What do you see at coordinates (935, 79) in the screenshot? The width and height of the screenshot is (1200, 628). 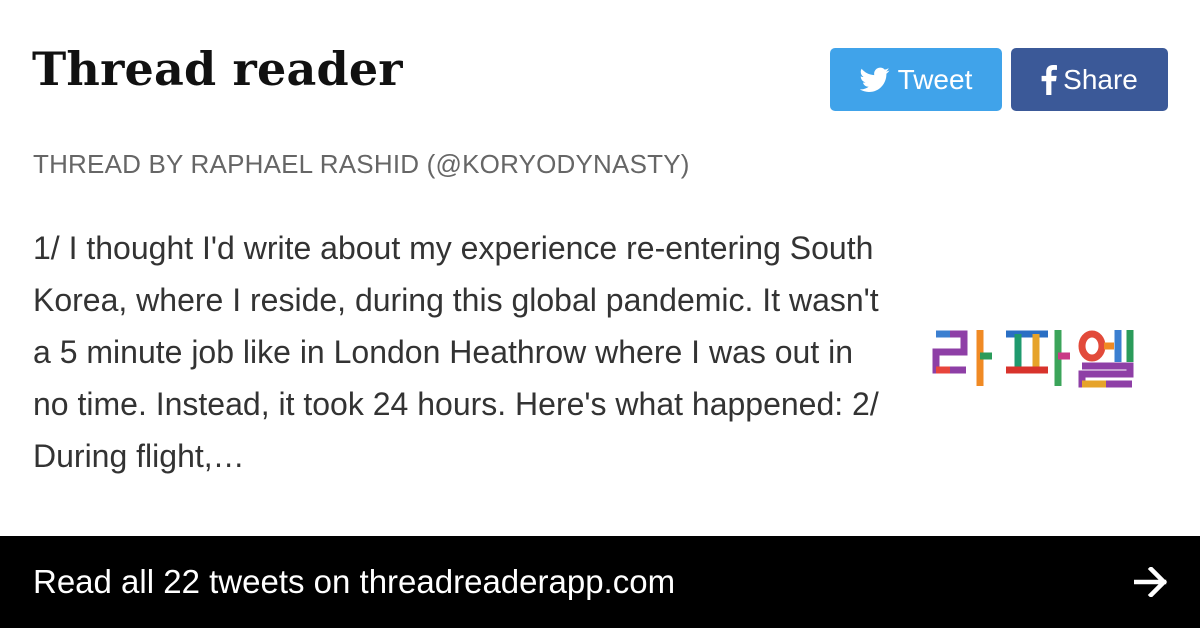 I see `tweet-button-label: Tweet` at bounding box center [935, 79].